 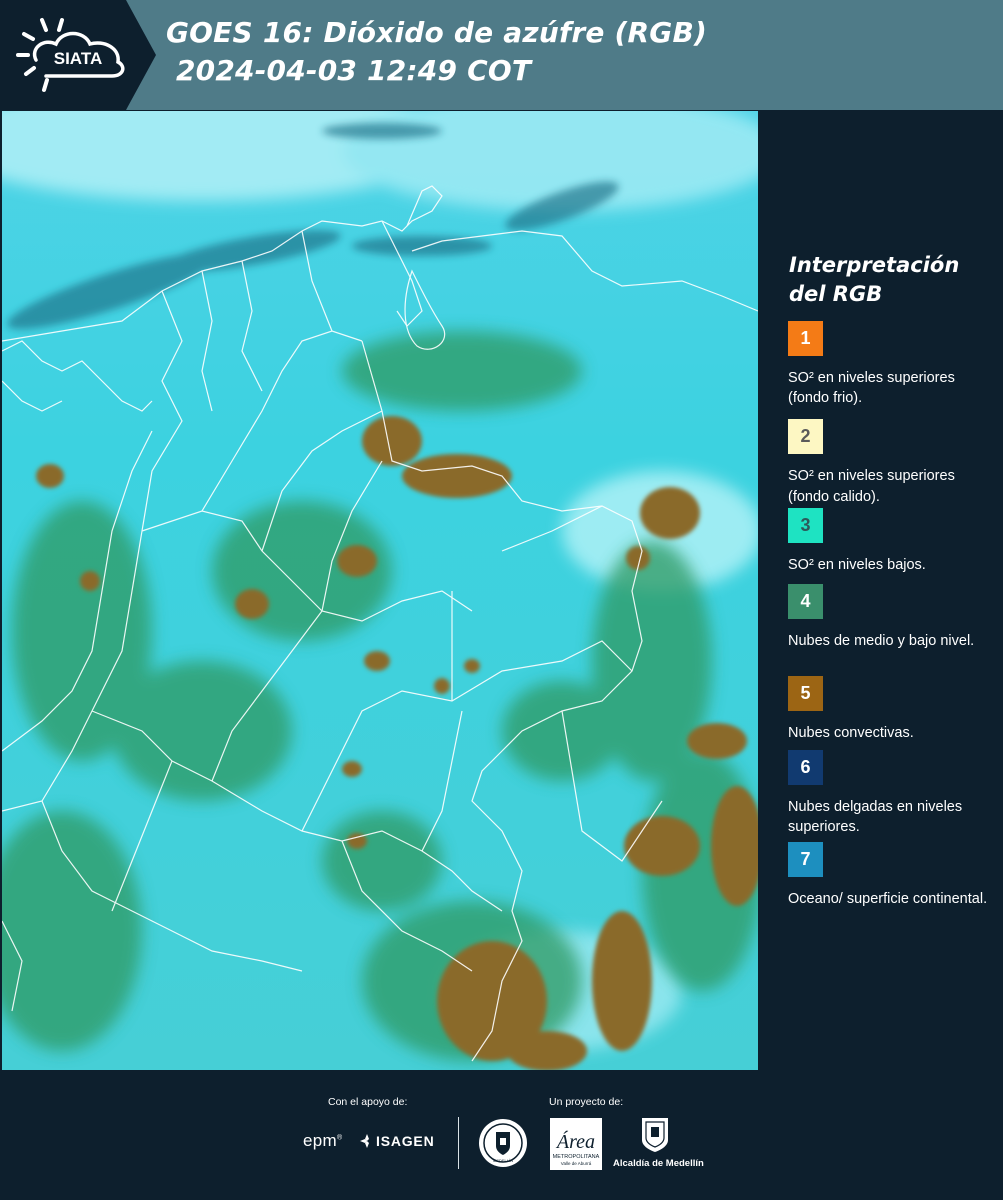 I want to click on area-logo-sub: METROPOLITANA, so click(x=576, y=1157).